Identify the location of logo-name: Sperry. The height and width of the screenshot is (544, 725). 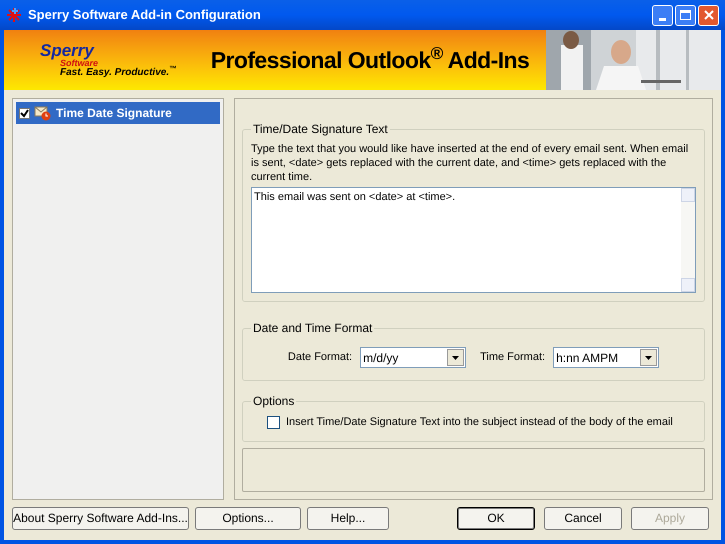
(67, 50).